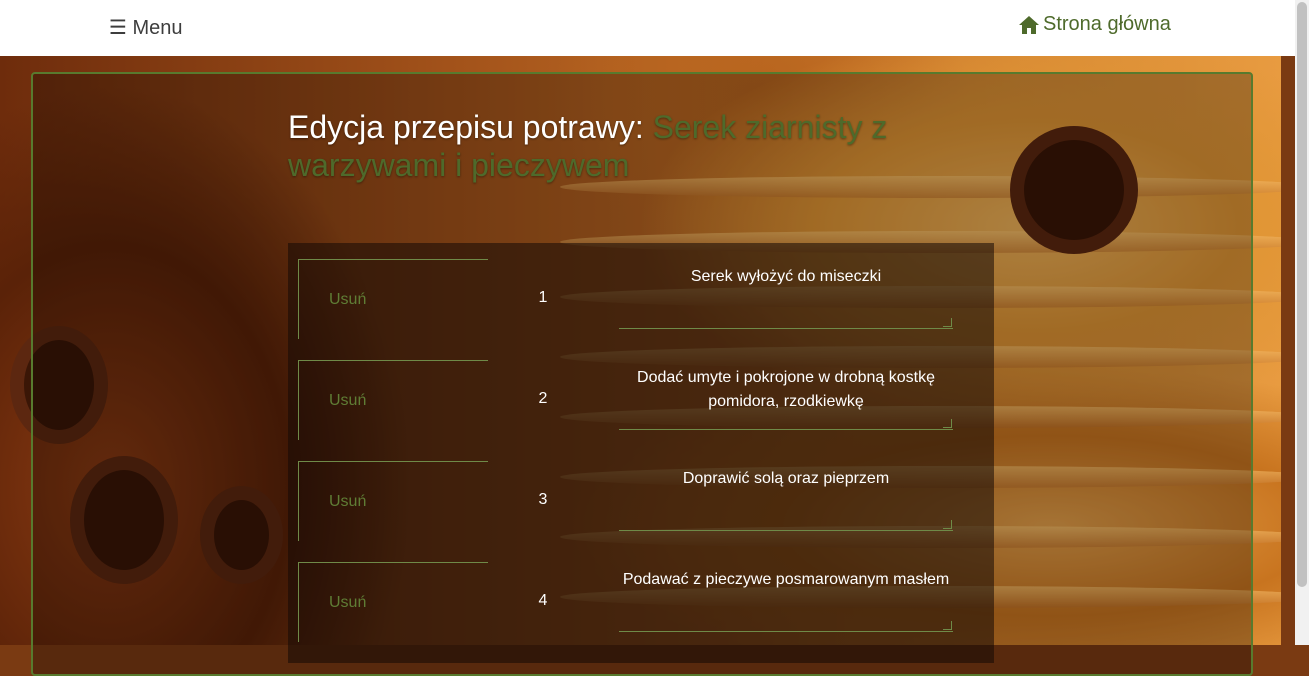  I want to click on home-link: Strona główna, so click(1094, 24).